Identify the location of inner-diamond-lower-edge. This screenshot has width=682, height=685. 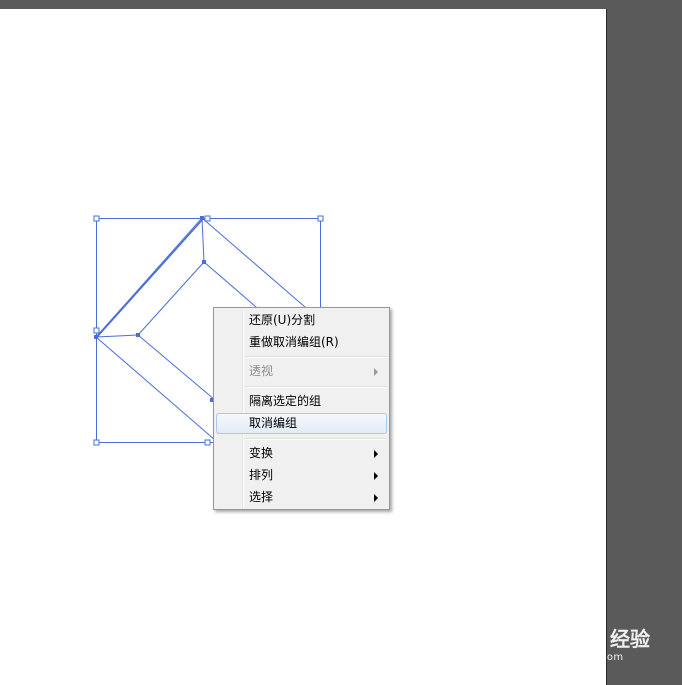
(176, 367).